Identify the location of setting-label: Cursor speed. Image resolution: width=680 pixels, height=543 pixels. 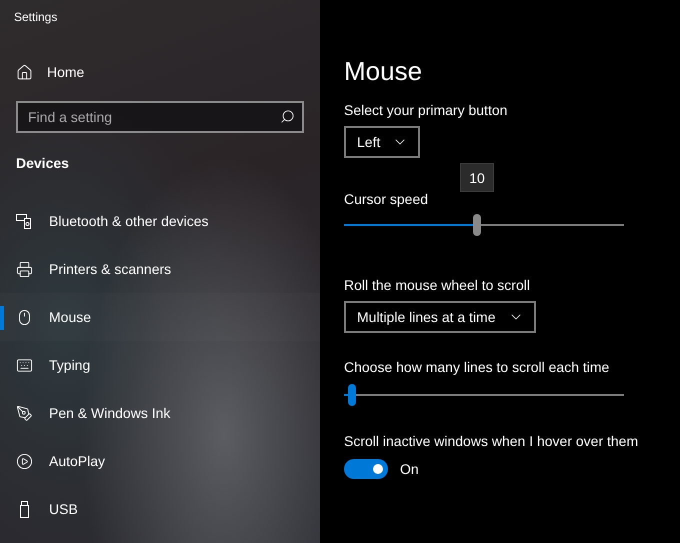
(387, 199).